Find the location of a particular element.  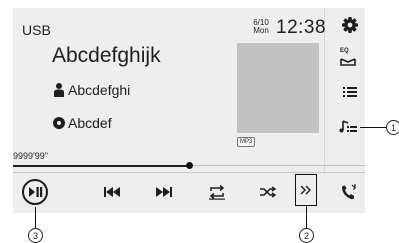

progress-fill is located at coordinates (101, 166).